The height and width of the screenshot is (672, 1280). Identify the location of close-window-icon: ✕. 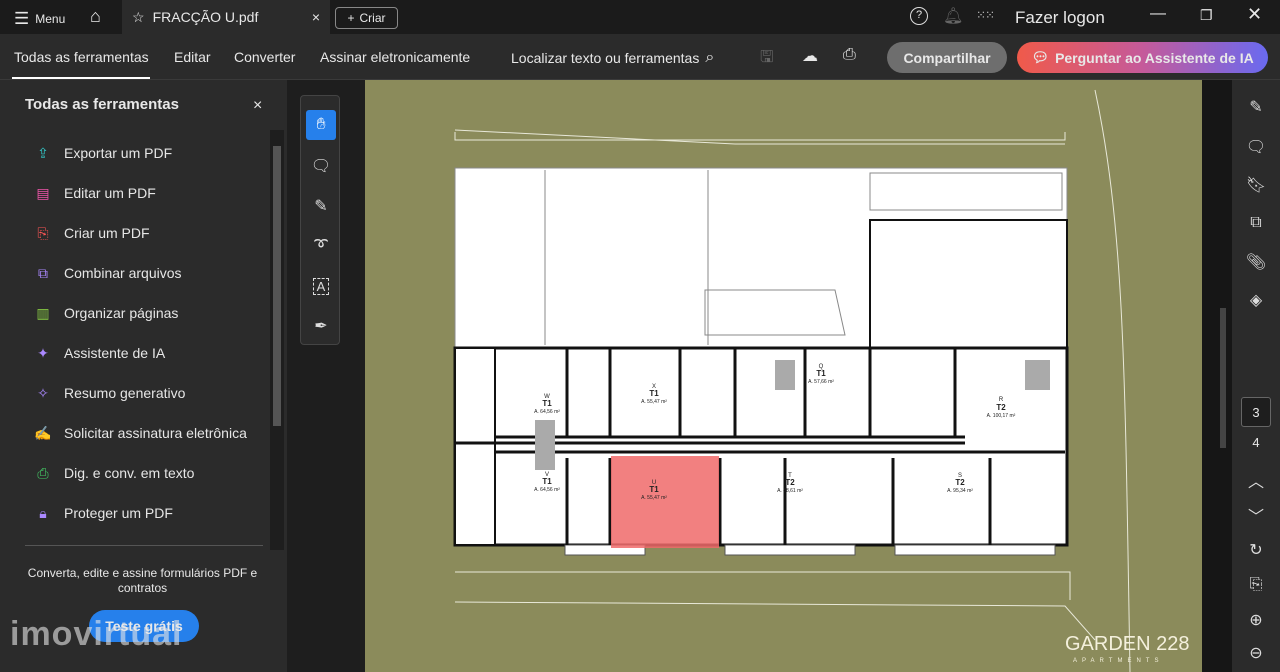
(1254, 14).